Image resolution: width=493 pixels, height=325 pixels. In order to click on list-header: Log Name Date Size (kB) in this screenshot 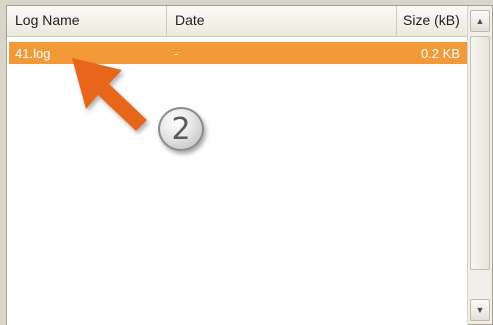, I will do `click(237, 21)`.